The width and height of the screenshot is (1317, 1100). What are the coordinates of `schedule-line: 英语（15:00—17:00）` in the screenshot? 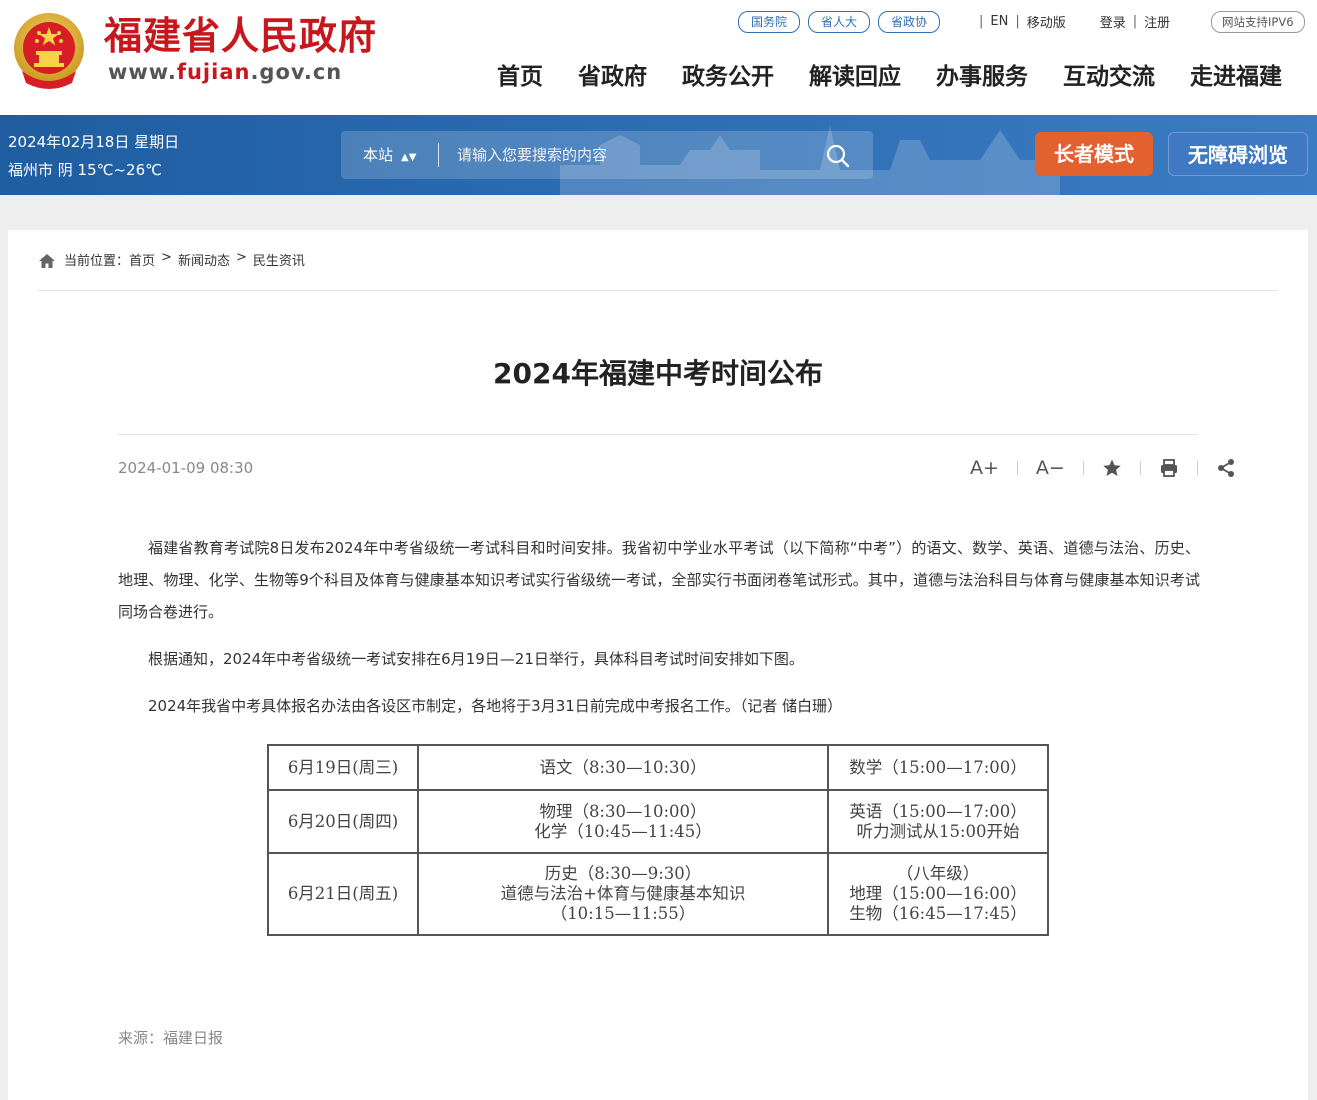 It's located at (938, 811).